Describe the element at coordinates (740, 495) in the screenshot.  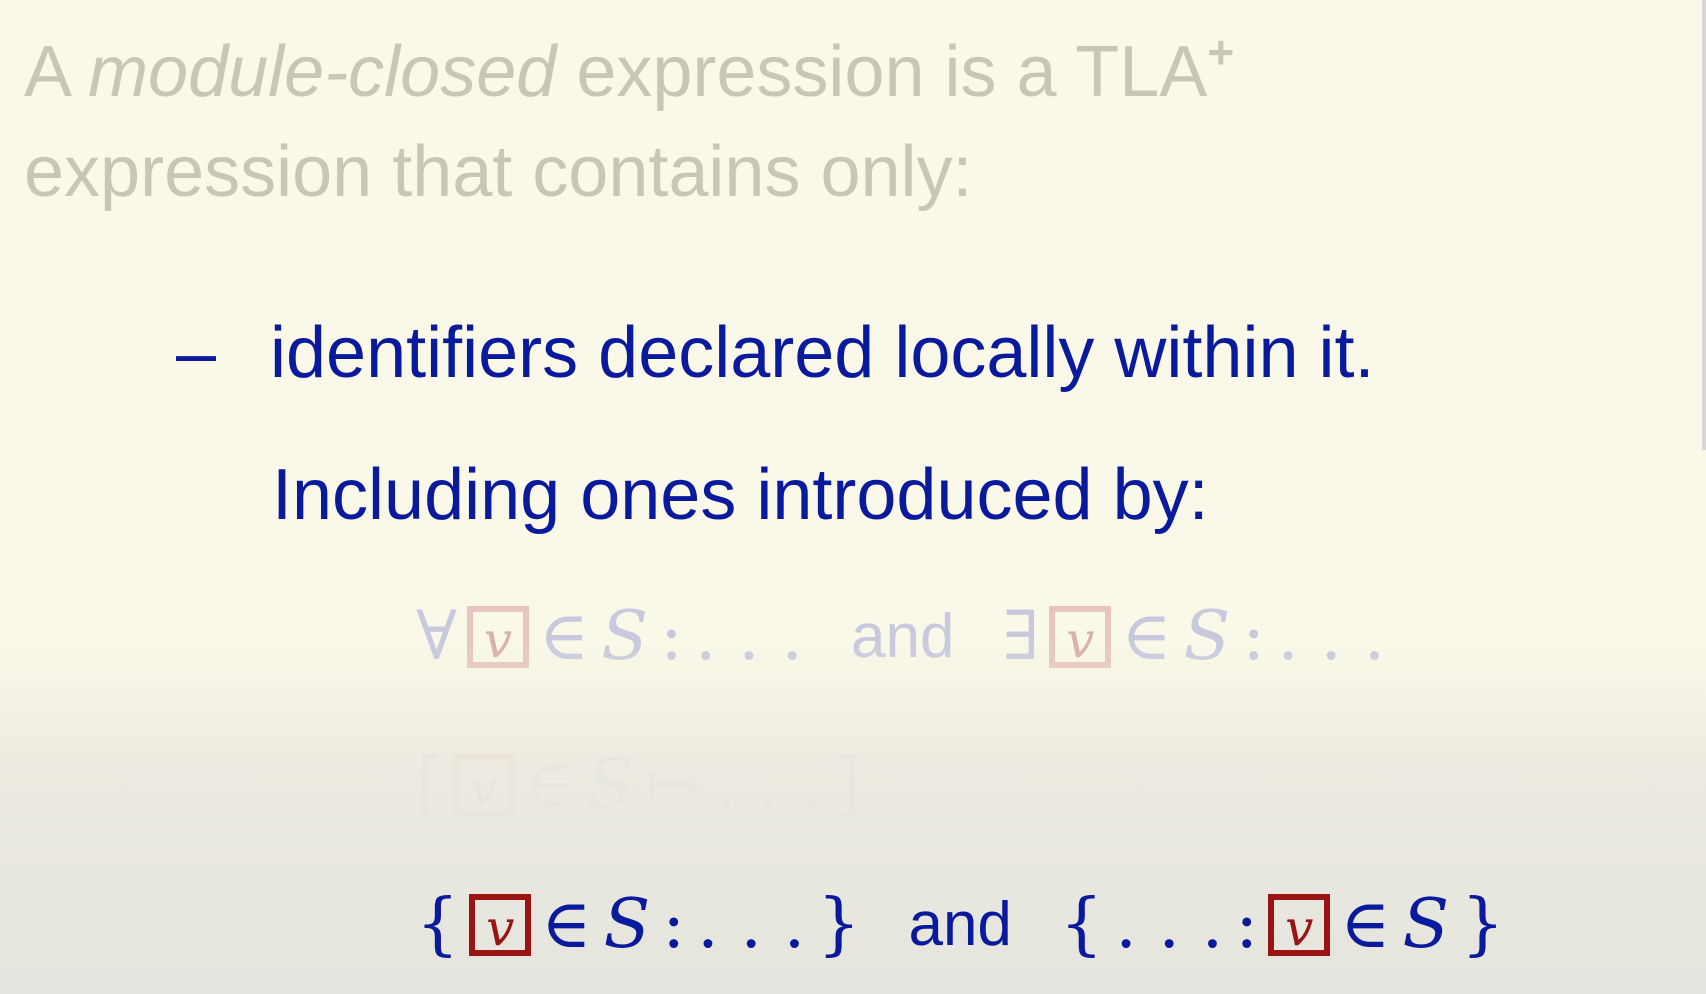
I see `including-text: Including ones introduced by:` at that location.